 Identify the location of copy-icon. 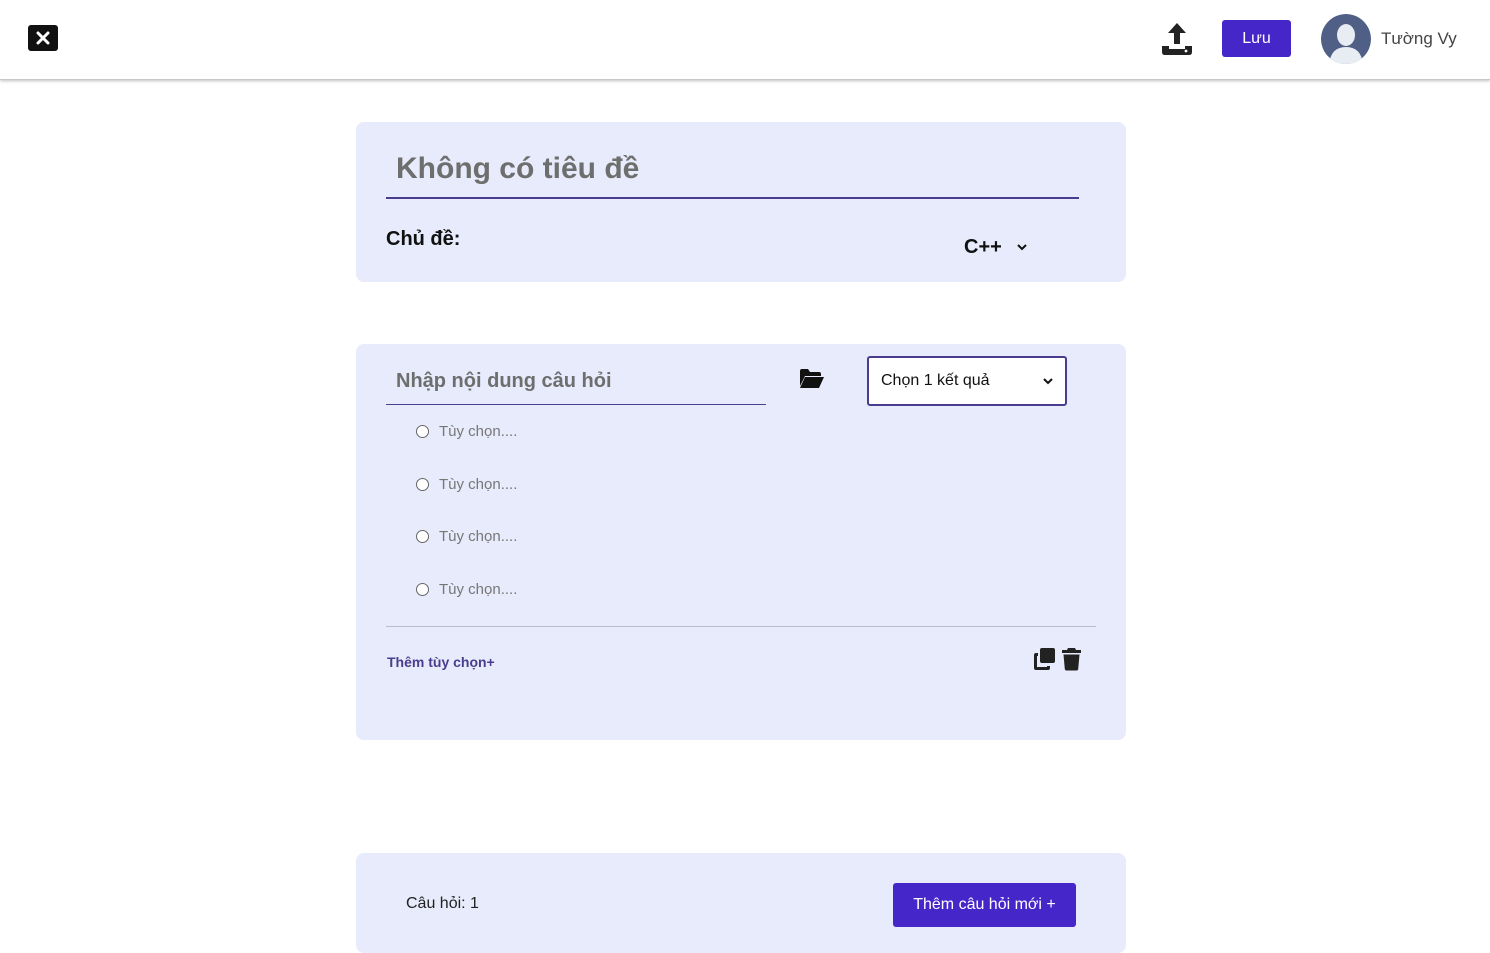
(1044, 659).